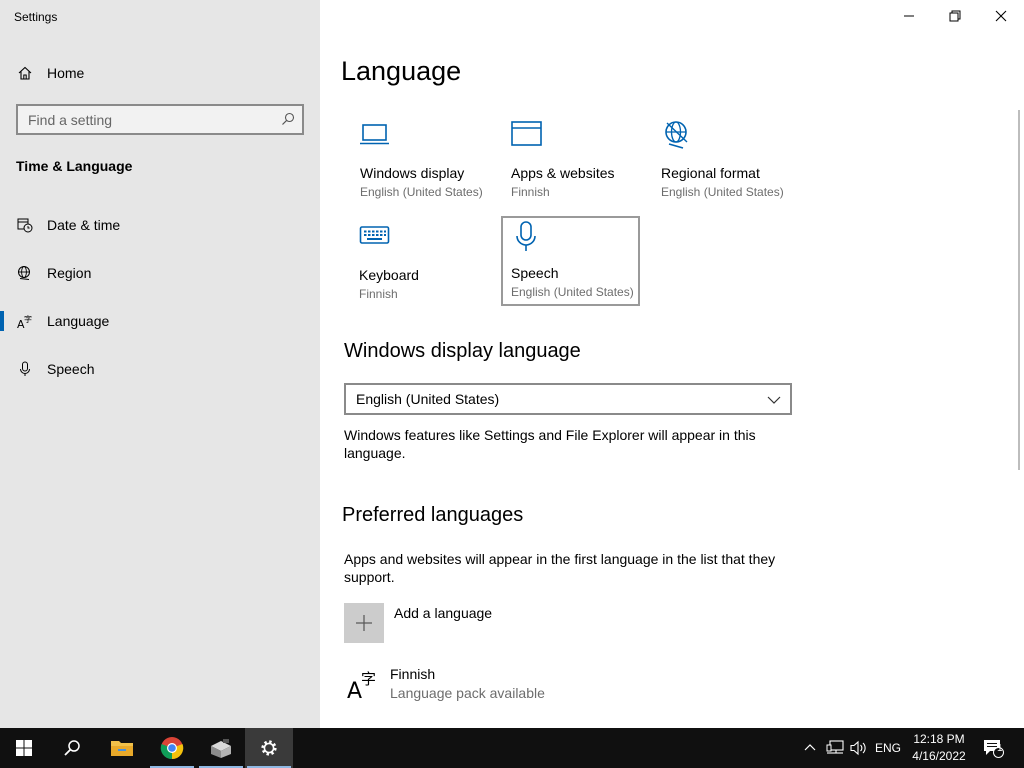 The image size is (1024, 768). Describe the element at coordinates (1019, 290) in the screenshot. I see `scrollbar` at that location.